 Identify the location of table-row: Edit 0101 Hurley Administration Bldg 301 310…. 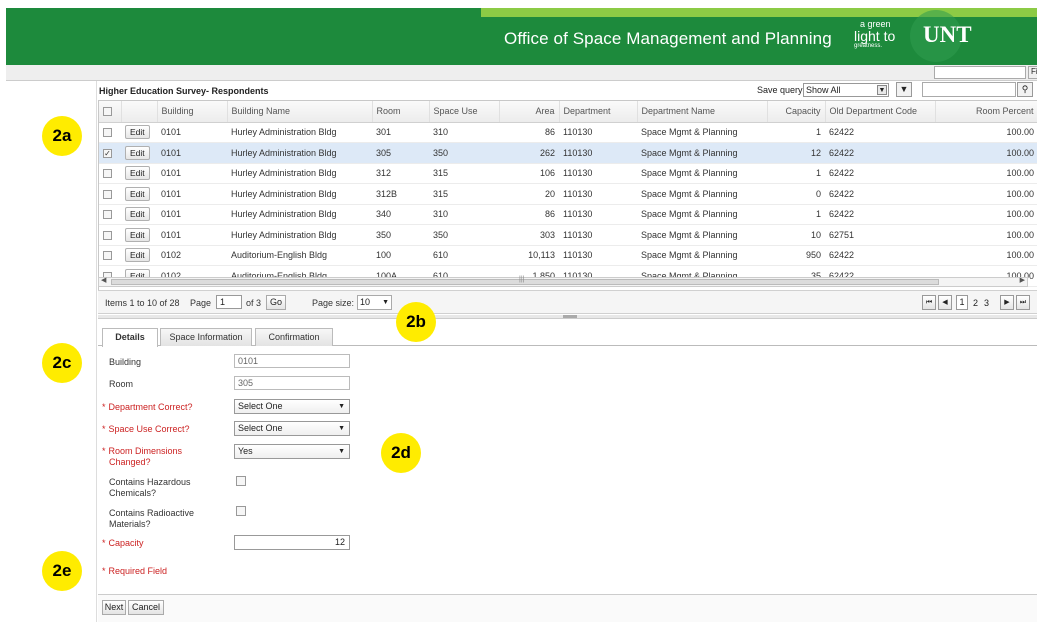
(568, 132).